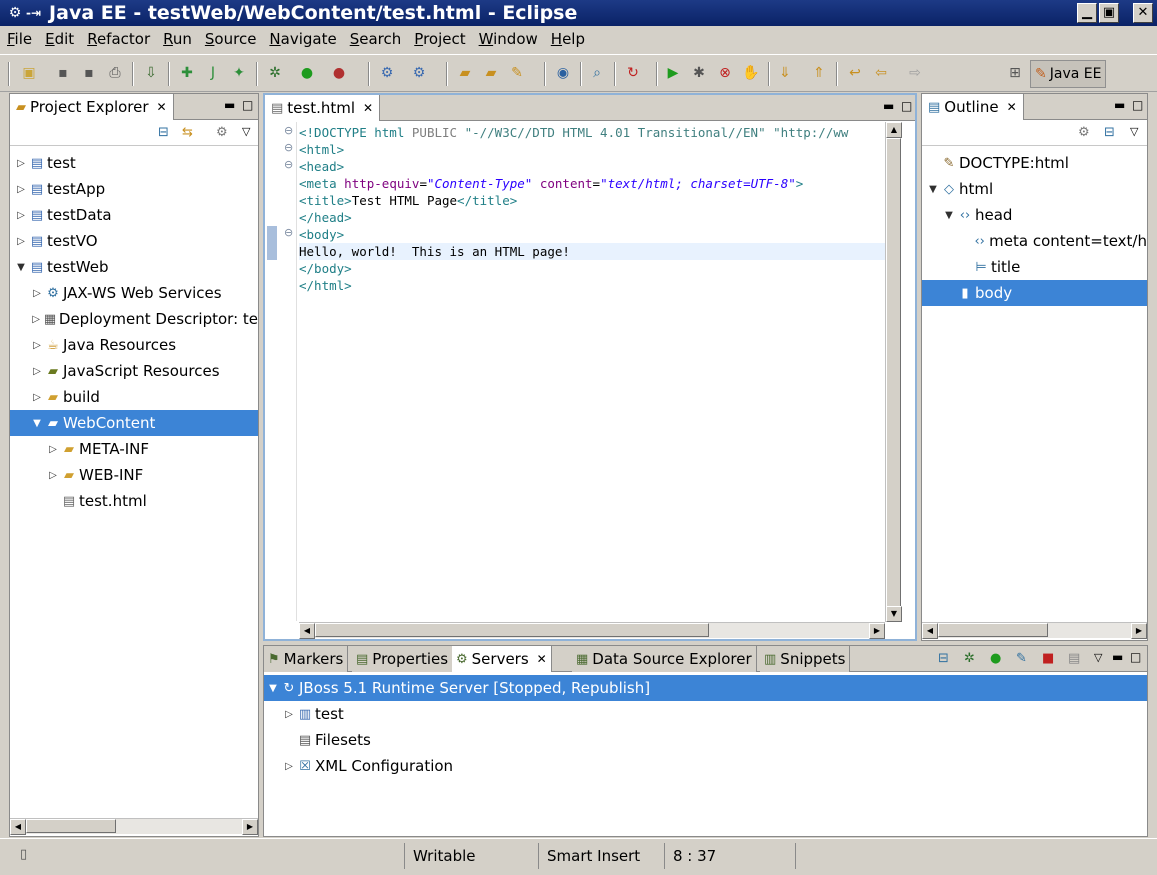  I want to click on close-button: ✕, so click(1143, 13).